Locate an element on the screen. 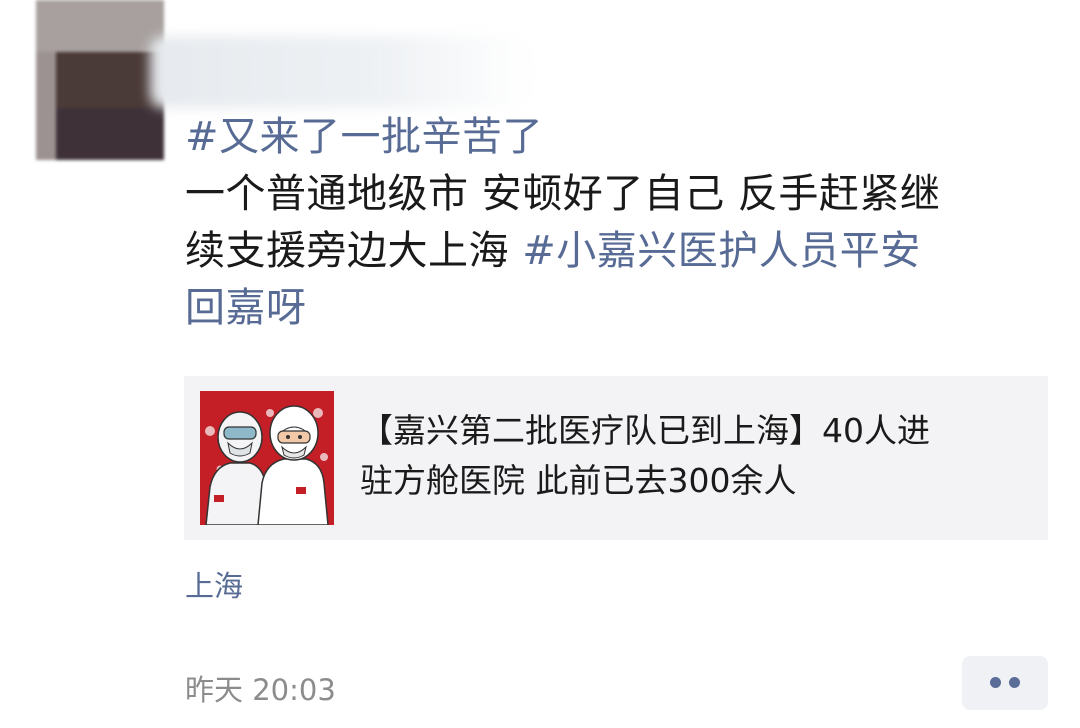 This screenshot has height=728, width=1080. shared-article-title-line: 驻方舱医院 此前已去300余人 is located at coordinates (578, 480).